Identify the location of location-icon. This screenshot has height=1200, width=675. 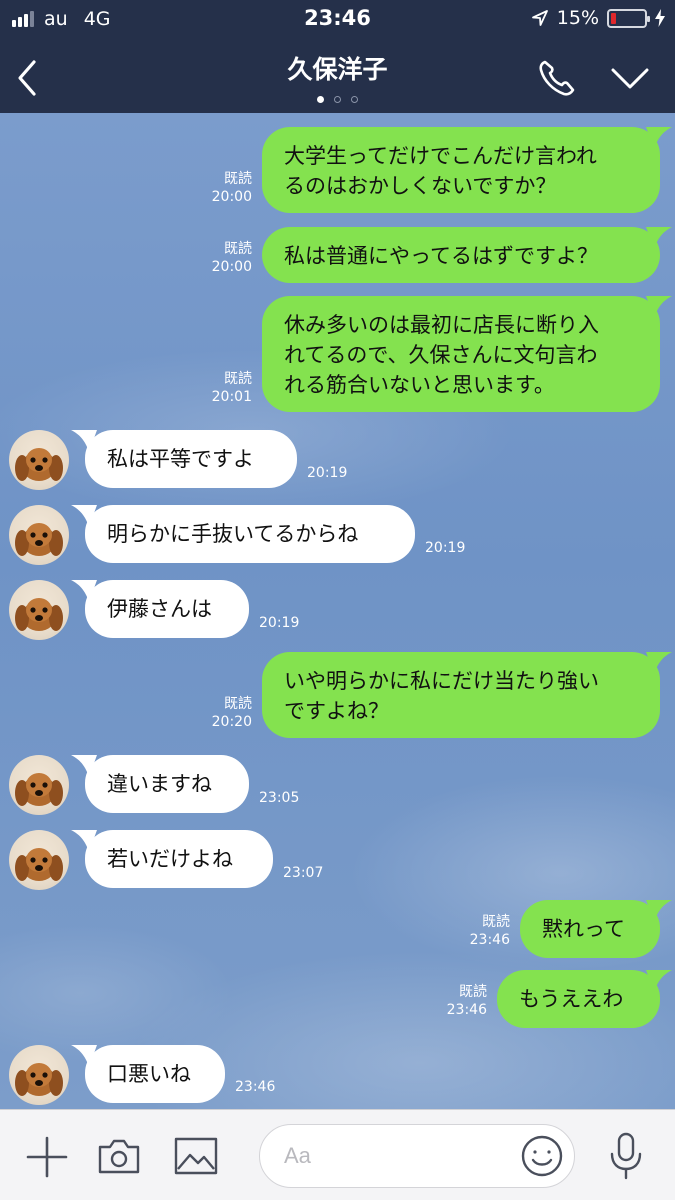
(539, 18).